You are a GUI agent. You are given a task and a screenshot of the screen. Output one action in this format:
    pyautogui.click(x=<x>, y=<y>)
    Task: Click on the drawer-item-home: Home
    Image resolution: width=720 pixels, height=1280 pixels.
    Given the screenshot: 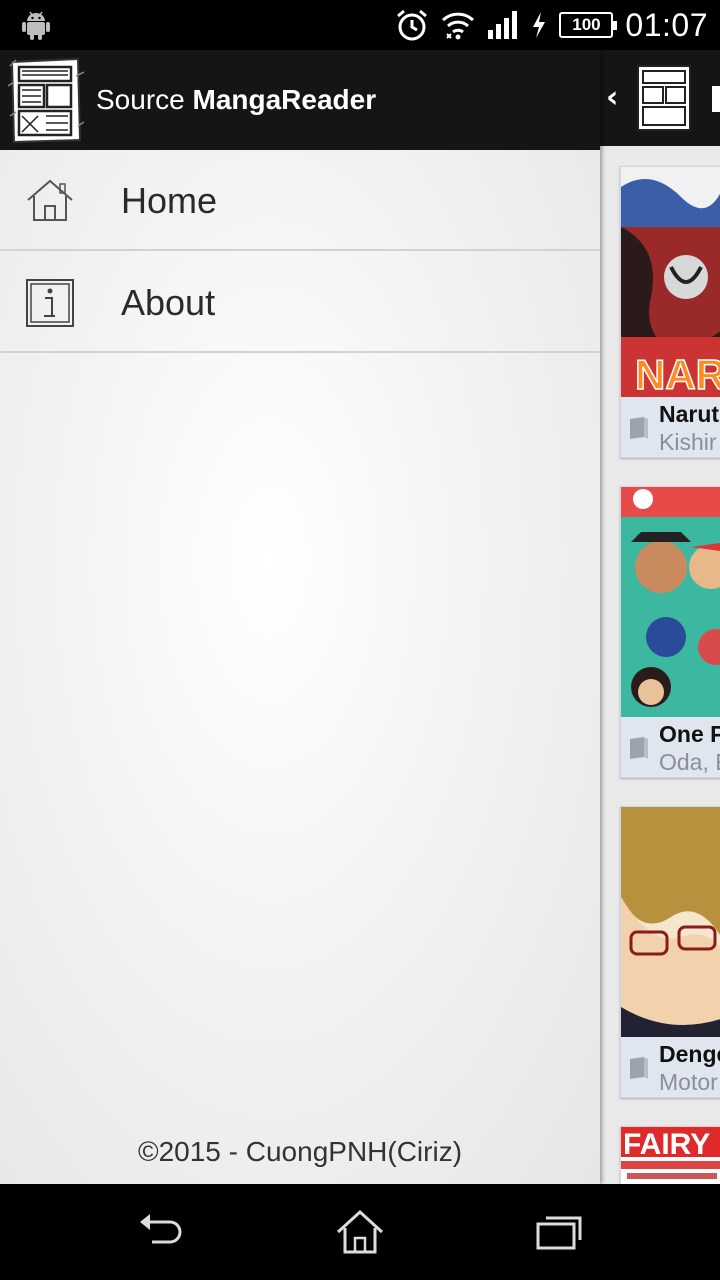 What is the action you would take?
    pyautogui.click(x=300, y=200)
    